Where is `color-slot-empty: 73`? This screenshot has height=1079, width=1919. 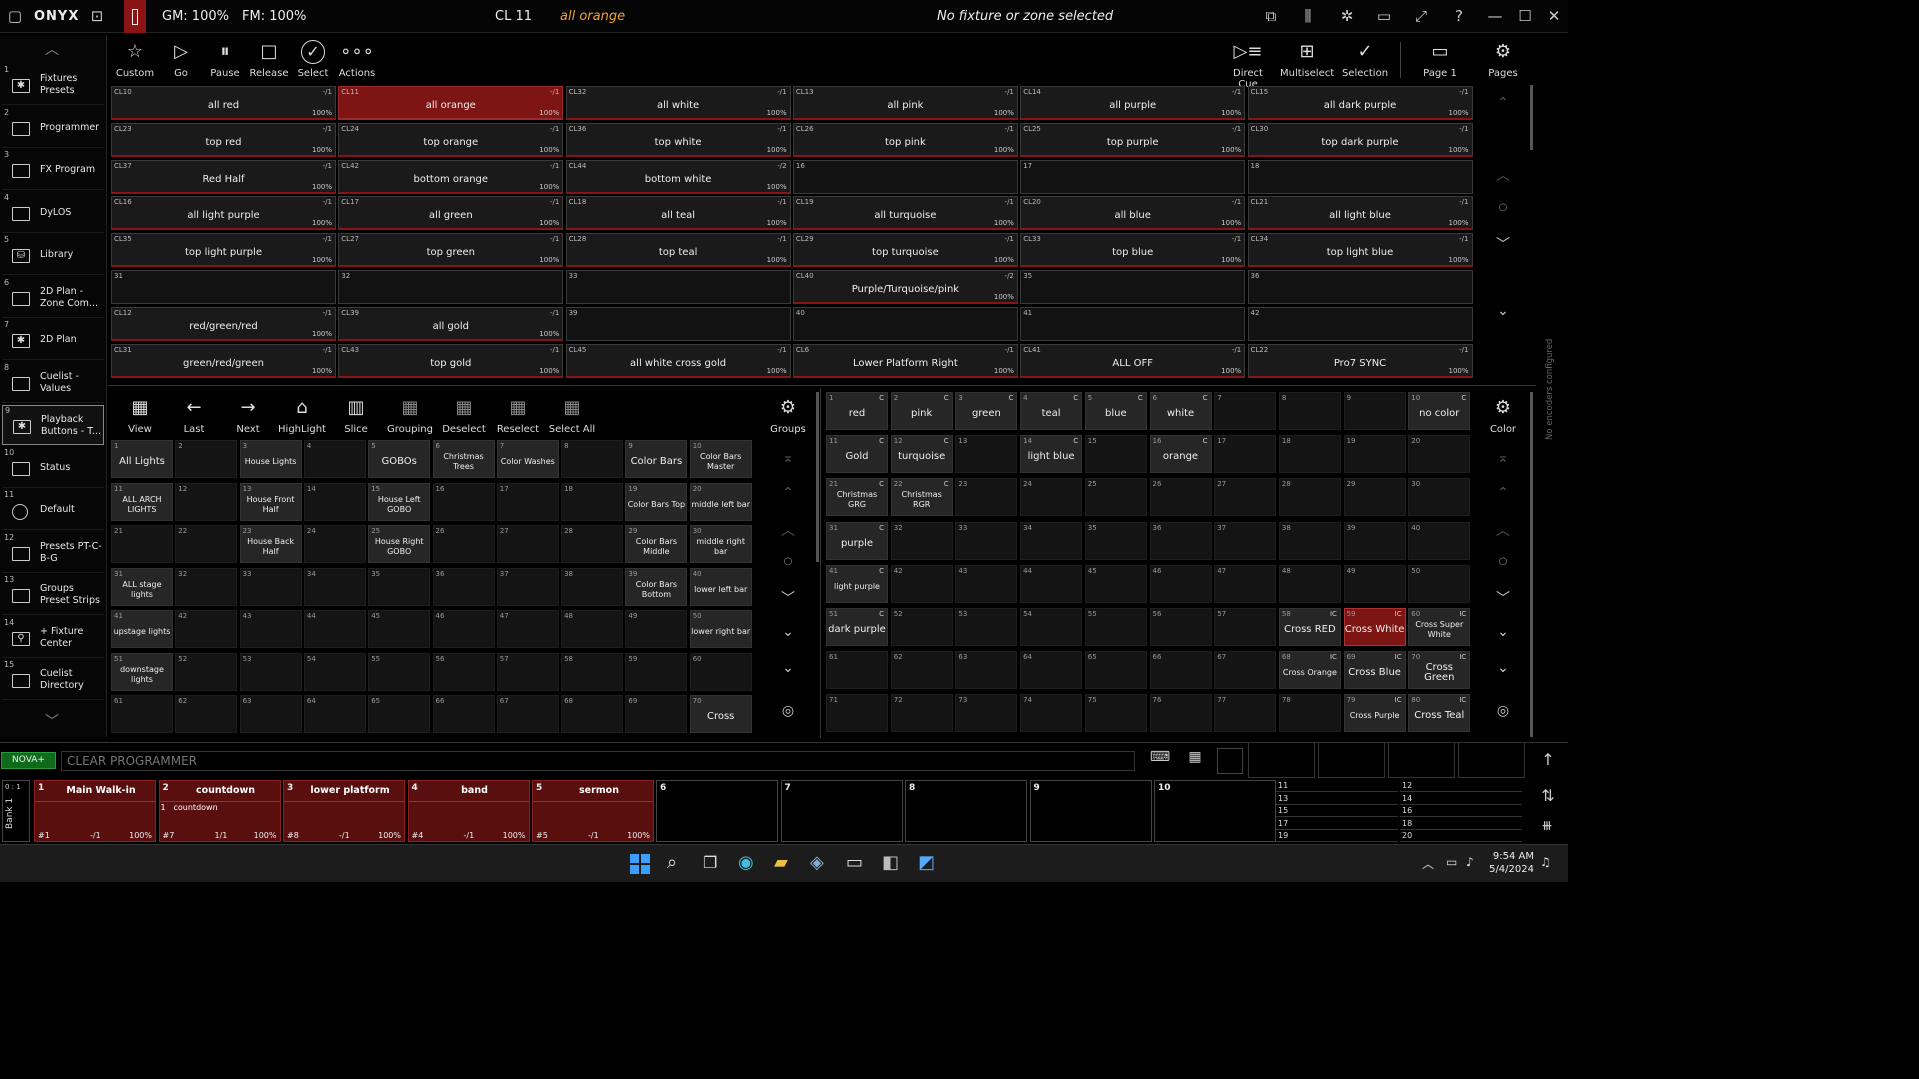 color-slot-empty: 73 is located at coordinates (986, 713).